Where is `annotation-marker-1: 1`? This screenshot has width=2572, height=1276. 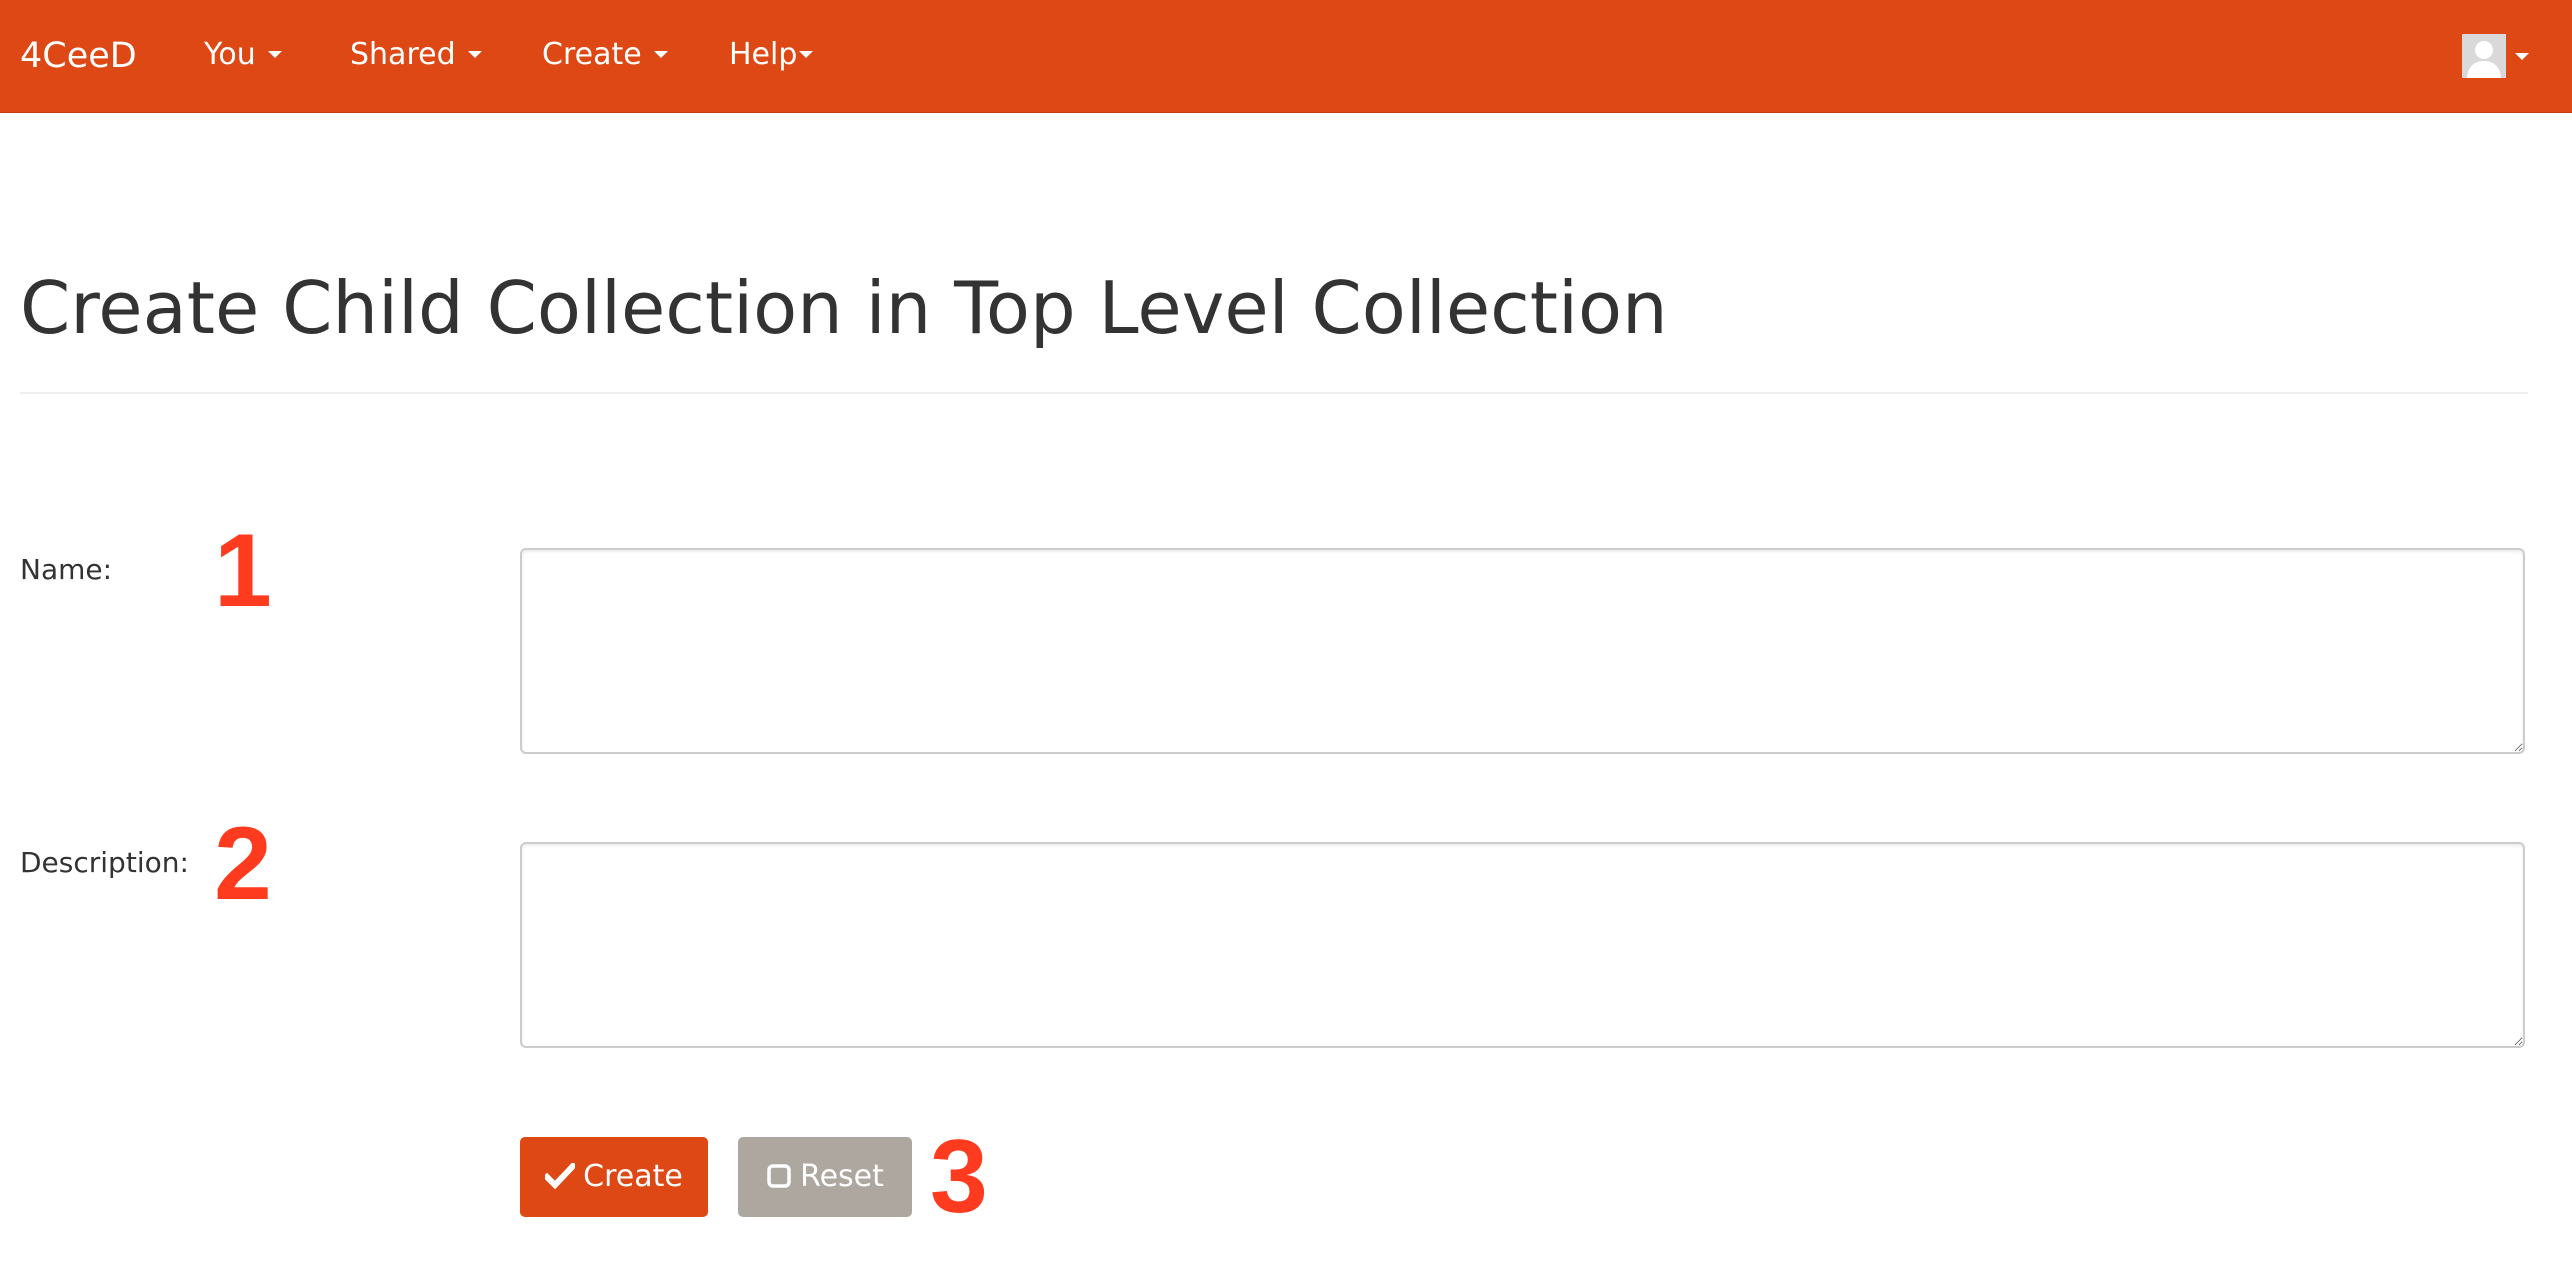 annotation-marker-1: 1 is located at coordinates (243, 571).